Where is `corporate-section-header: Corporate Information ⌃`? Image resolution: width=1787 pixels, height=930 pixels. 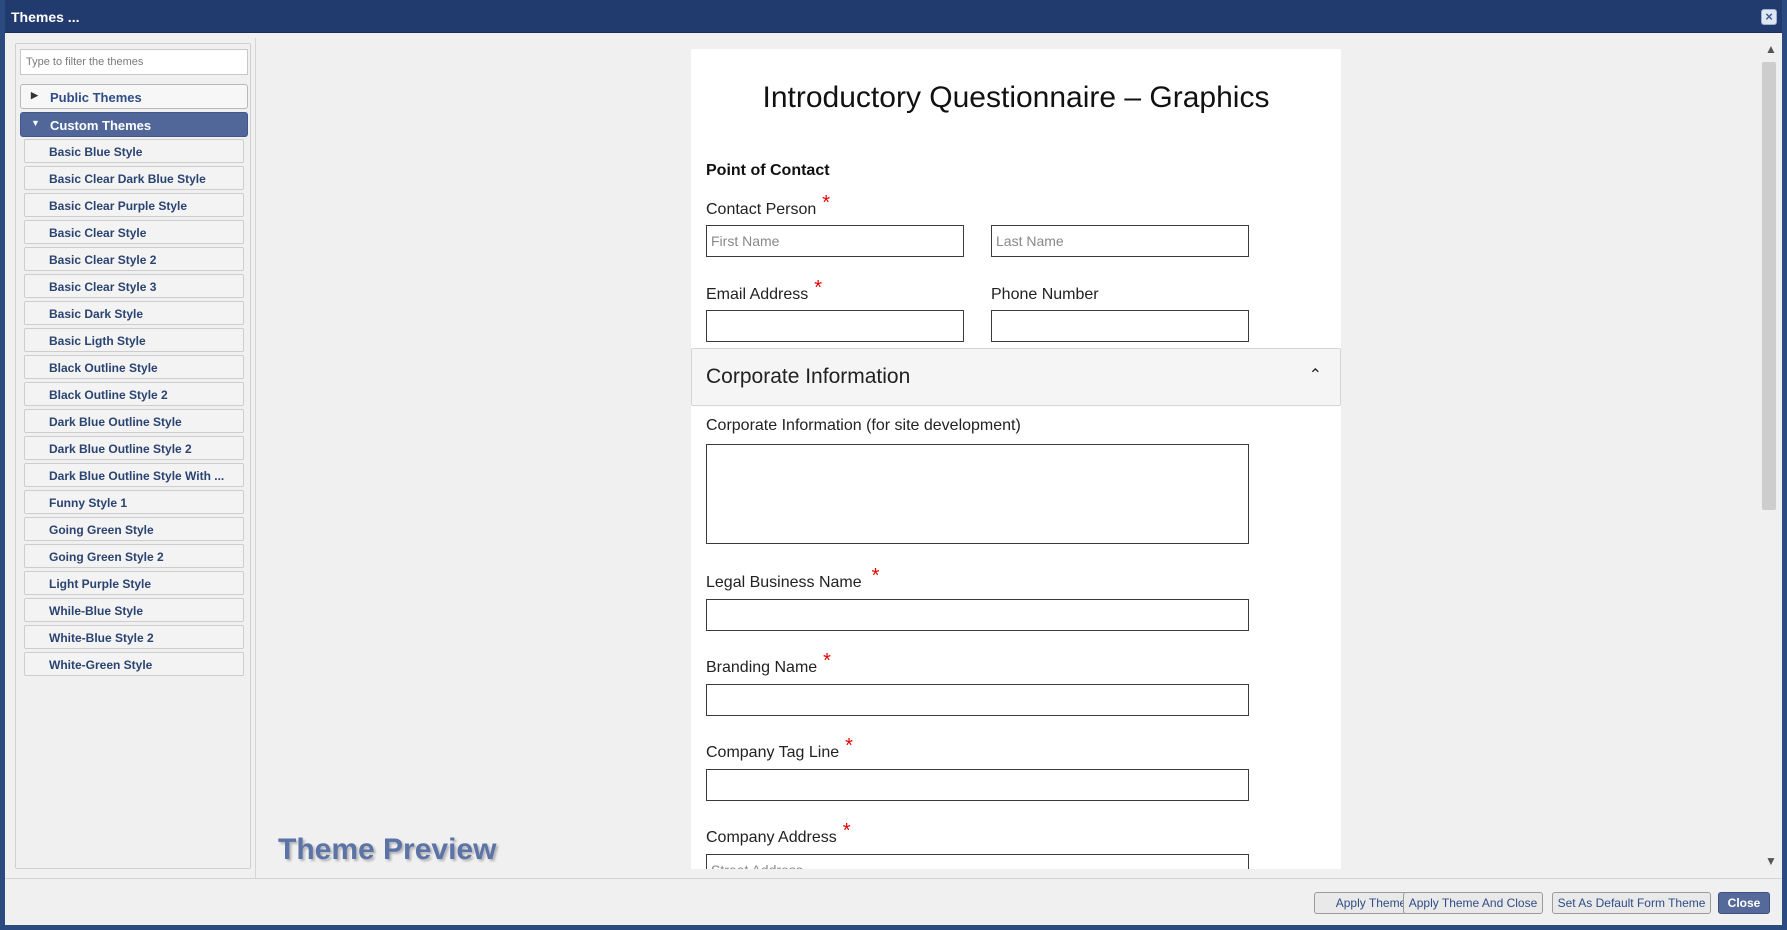 corporate-section-header: Corporate Information ⌃ is located at coordinates (1016, 377).